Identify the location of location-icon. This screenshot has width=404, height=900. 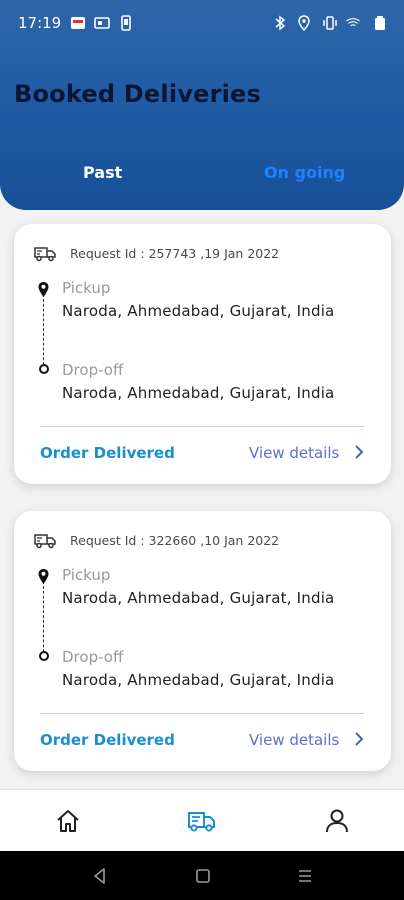
(304, 23).